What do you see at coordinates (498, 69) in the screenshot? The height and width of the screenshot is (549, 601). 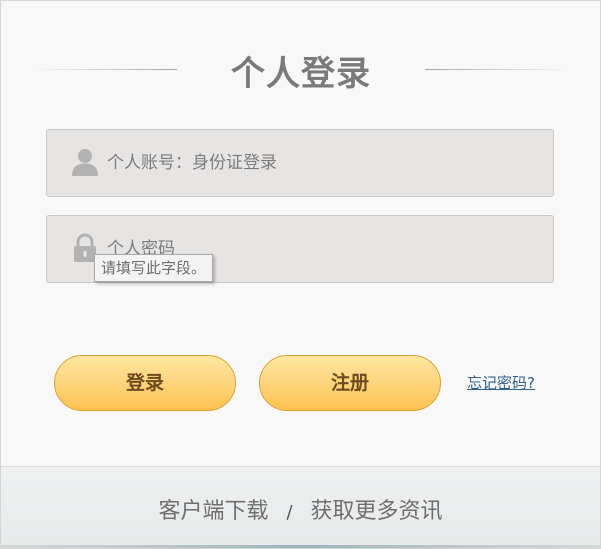 I see `title-divider-right` at bounding box center [498, 69].